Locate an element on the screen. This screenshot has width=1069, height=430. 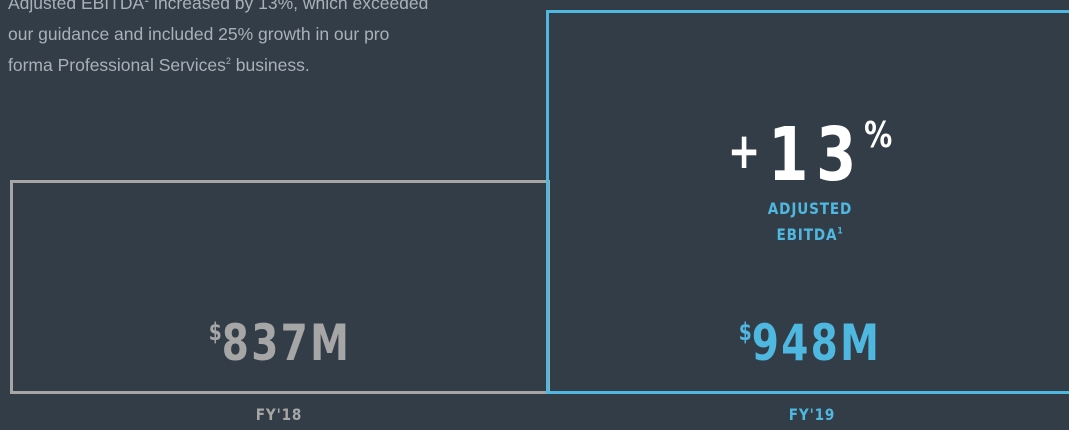
value-label-fy19: $948M is located at coordinates (810, 343).